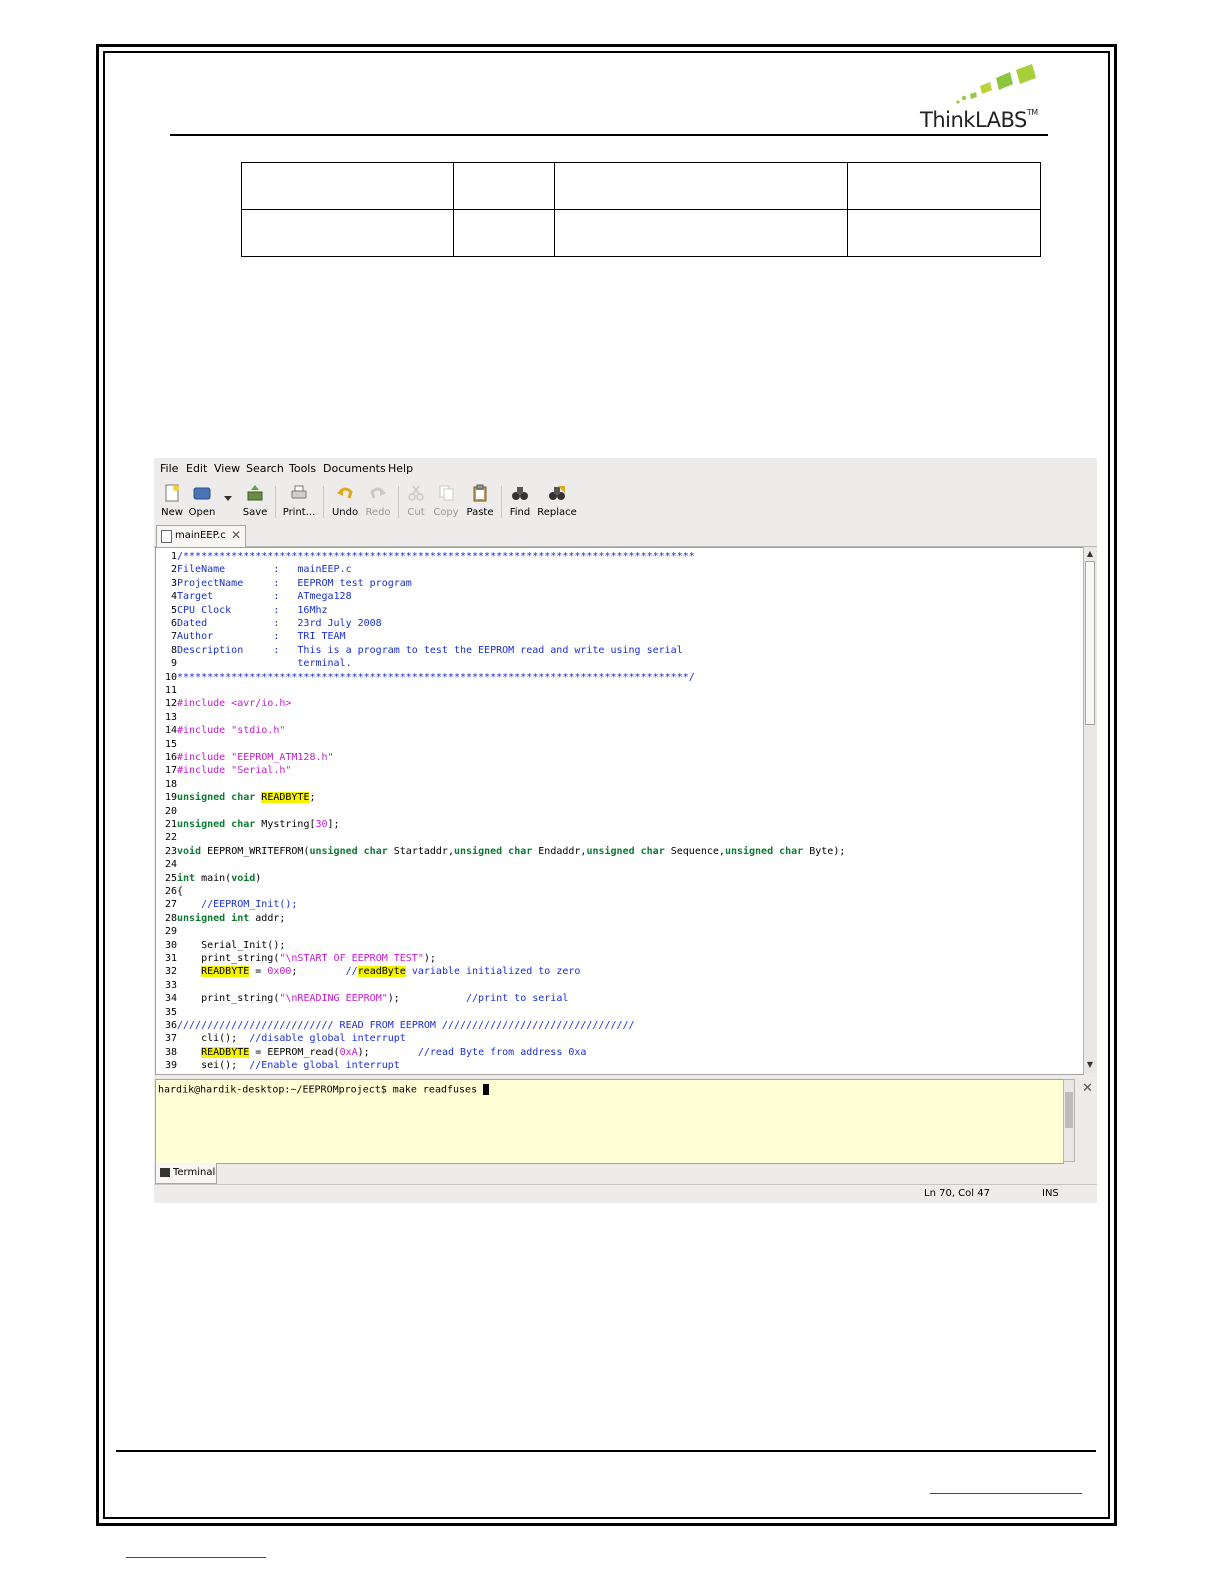  I want to click on save-icon, so click(255, 493).